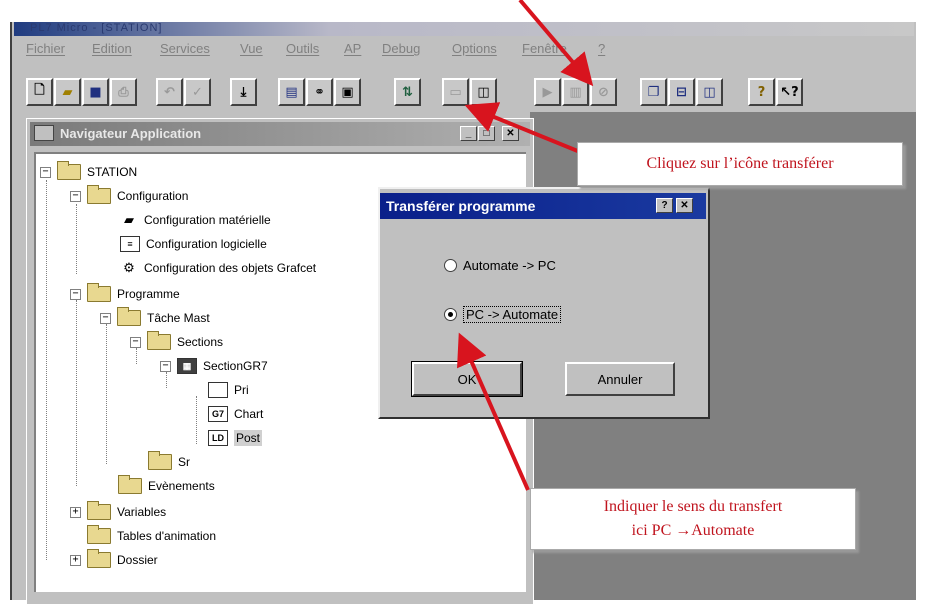 This screenshot has height=615, width=930. Describe the element at coordinates (235, 438) in the screenshot. I see `tree-node-post: LD Post` at that location.